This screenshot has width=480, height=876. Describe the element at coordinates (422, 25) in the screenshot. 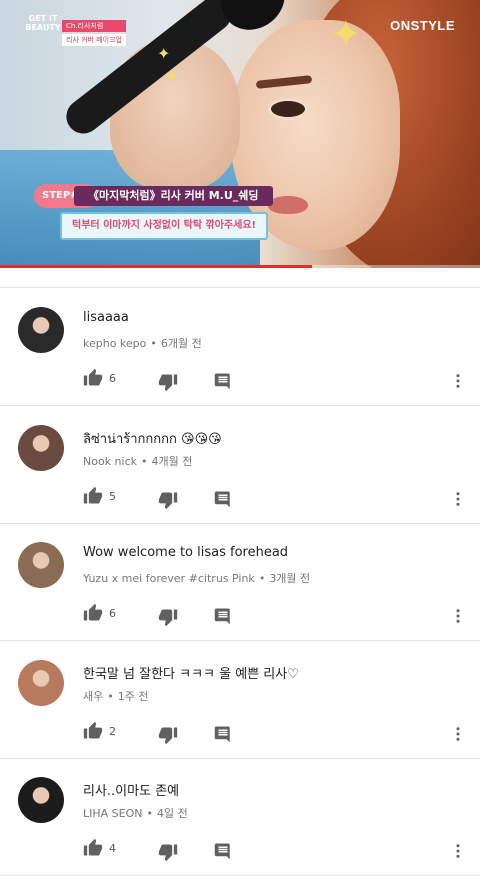

I see `channel-brand: ONSTYLE` at that location.